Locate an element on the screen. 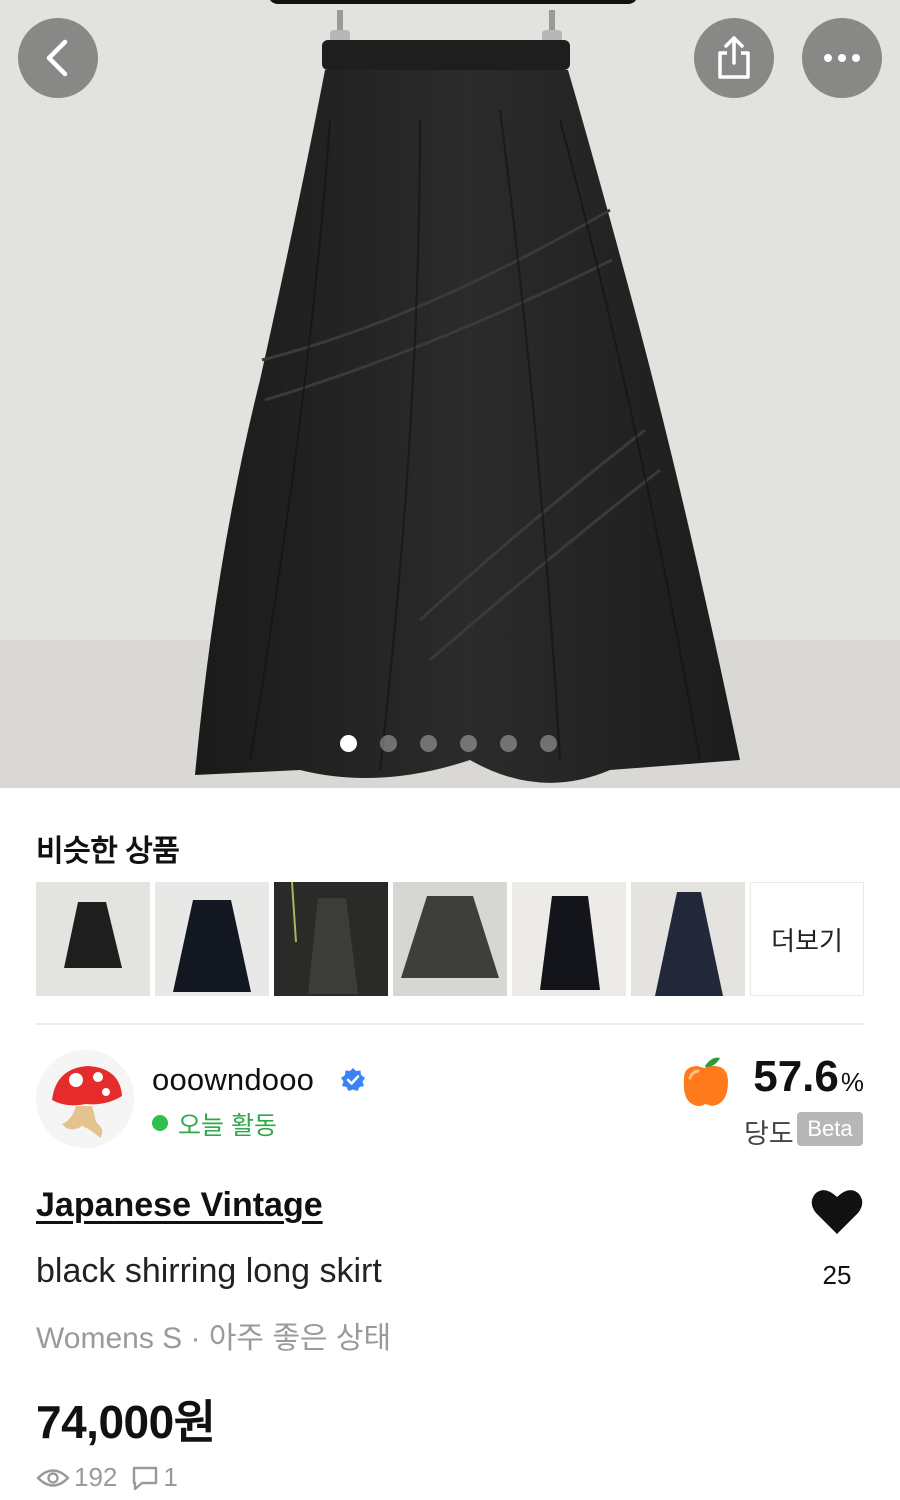 The height and width of the screenshot is (1500, 900). mushroom-icon is located at coordinates (85, 1099).